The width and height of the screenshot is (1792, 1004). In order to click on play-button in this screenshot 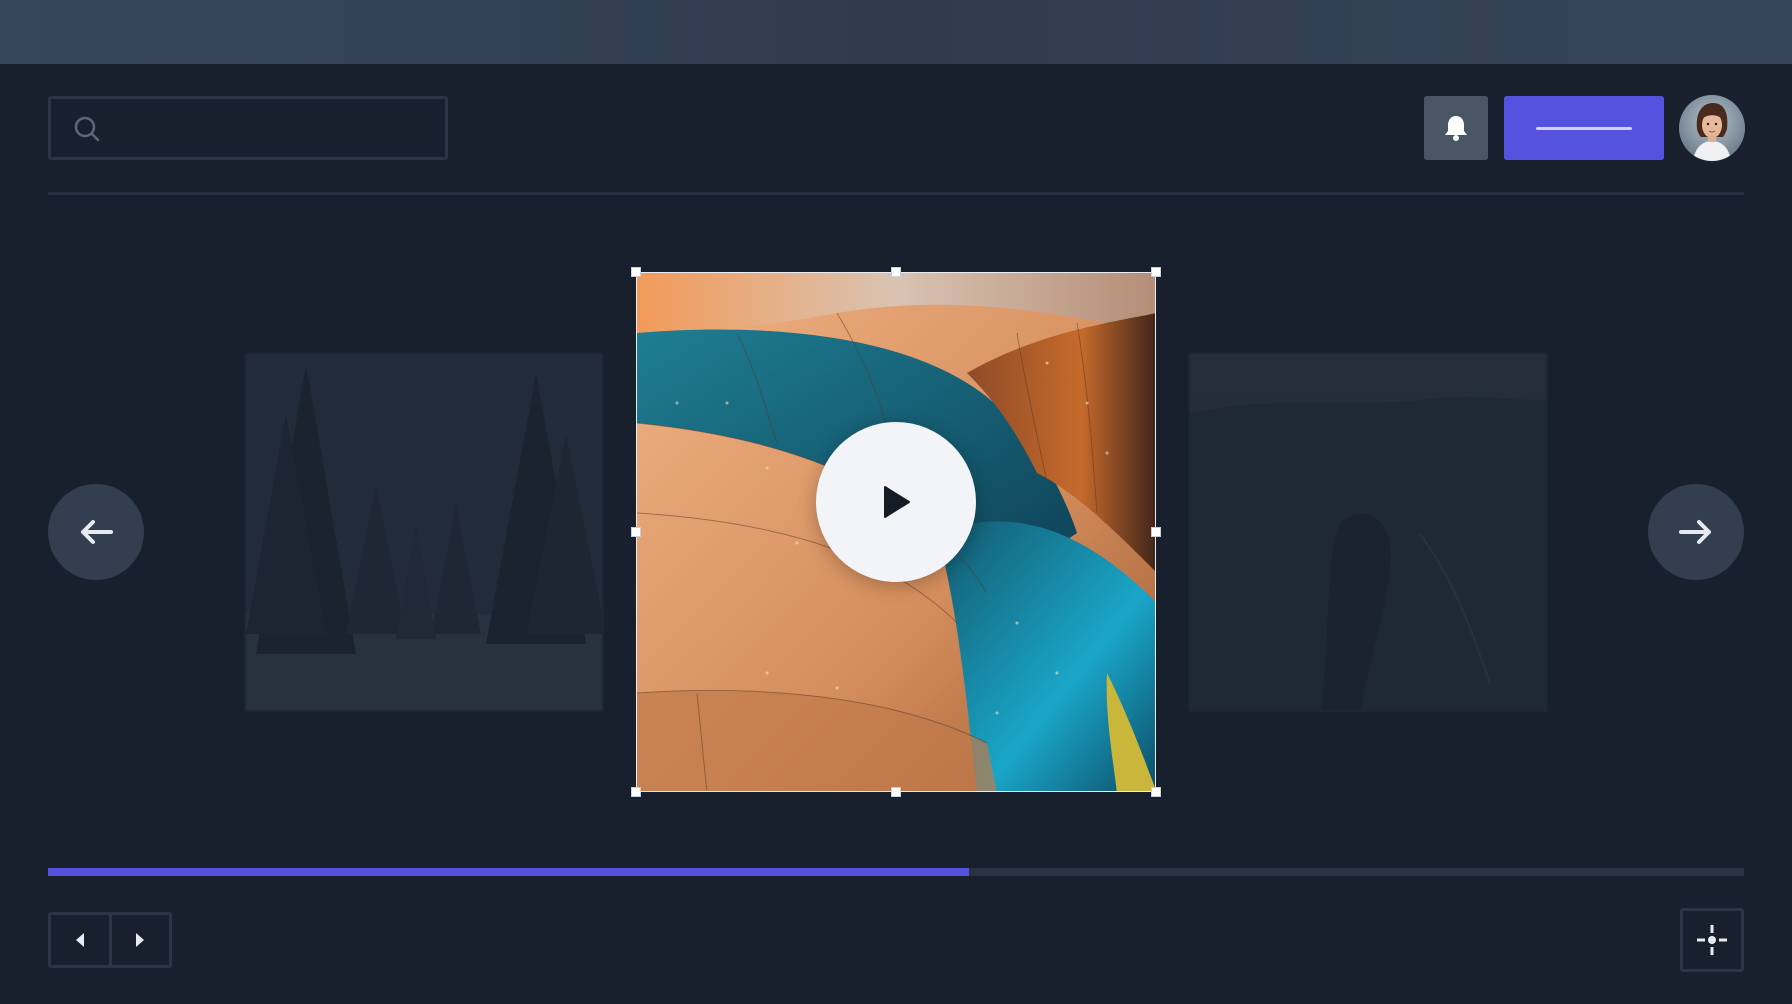, I will do `click(896, 502)`.